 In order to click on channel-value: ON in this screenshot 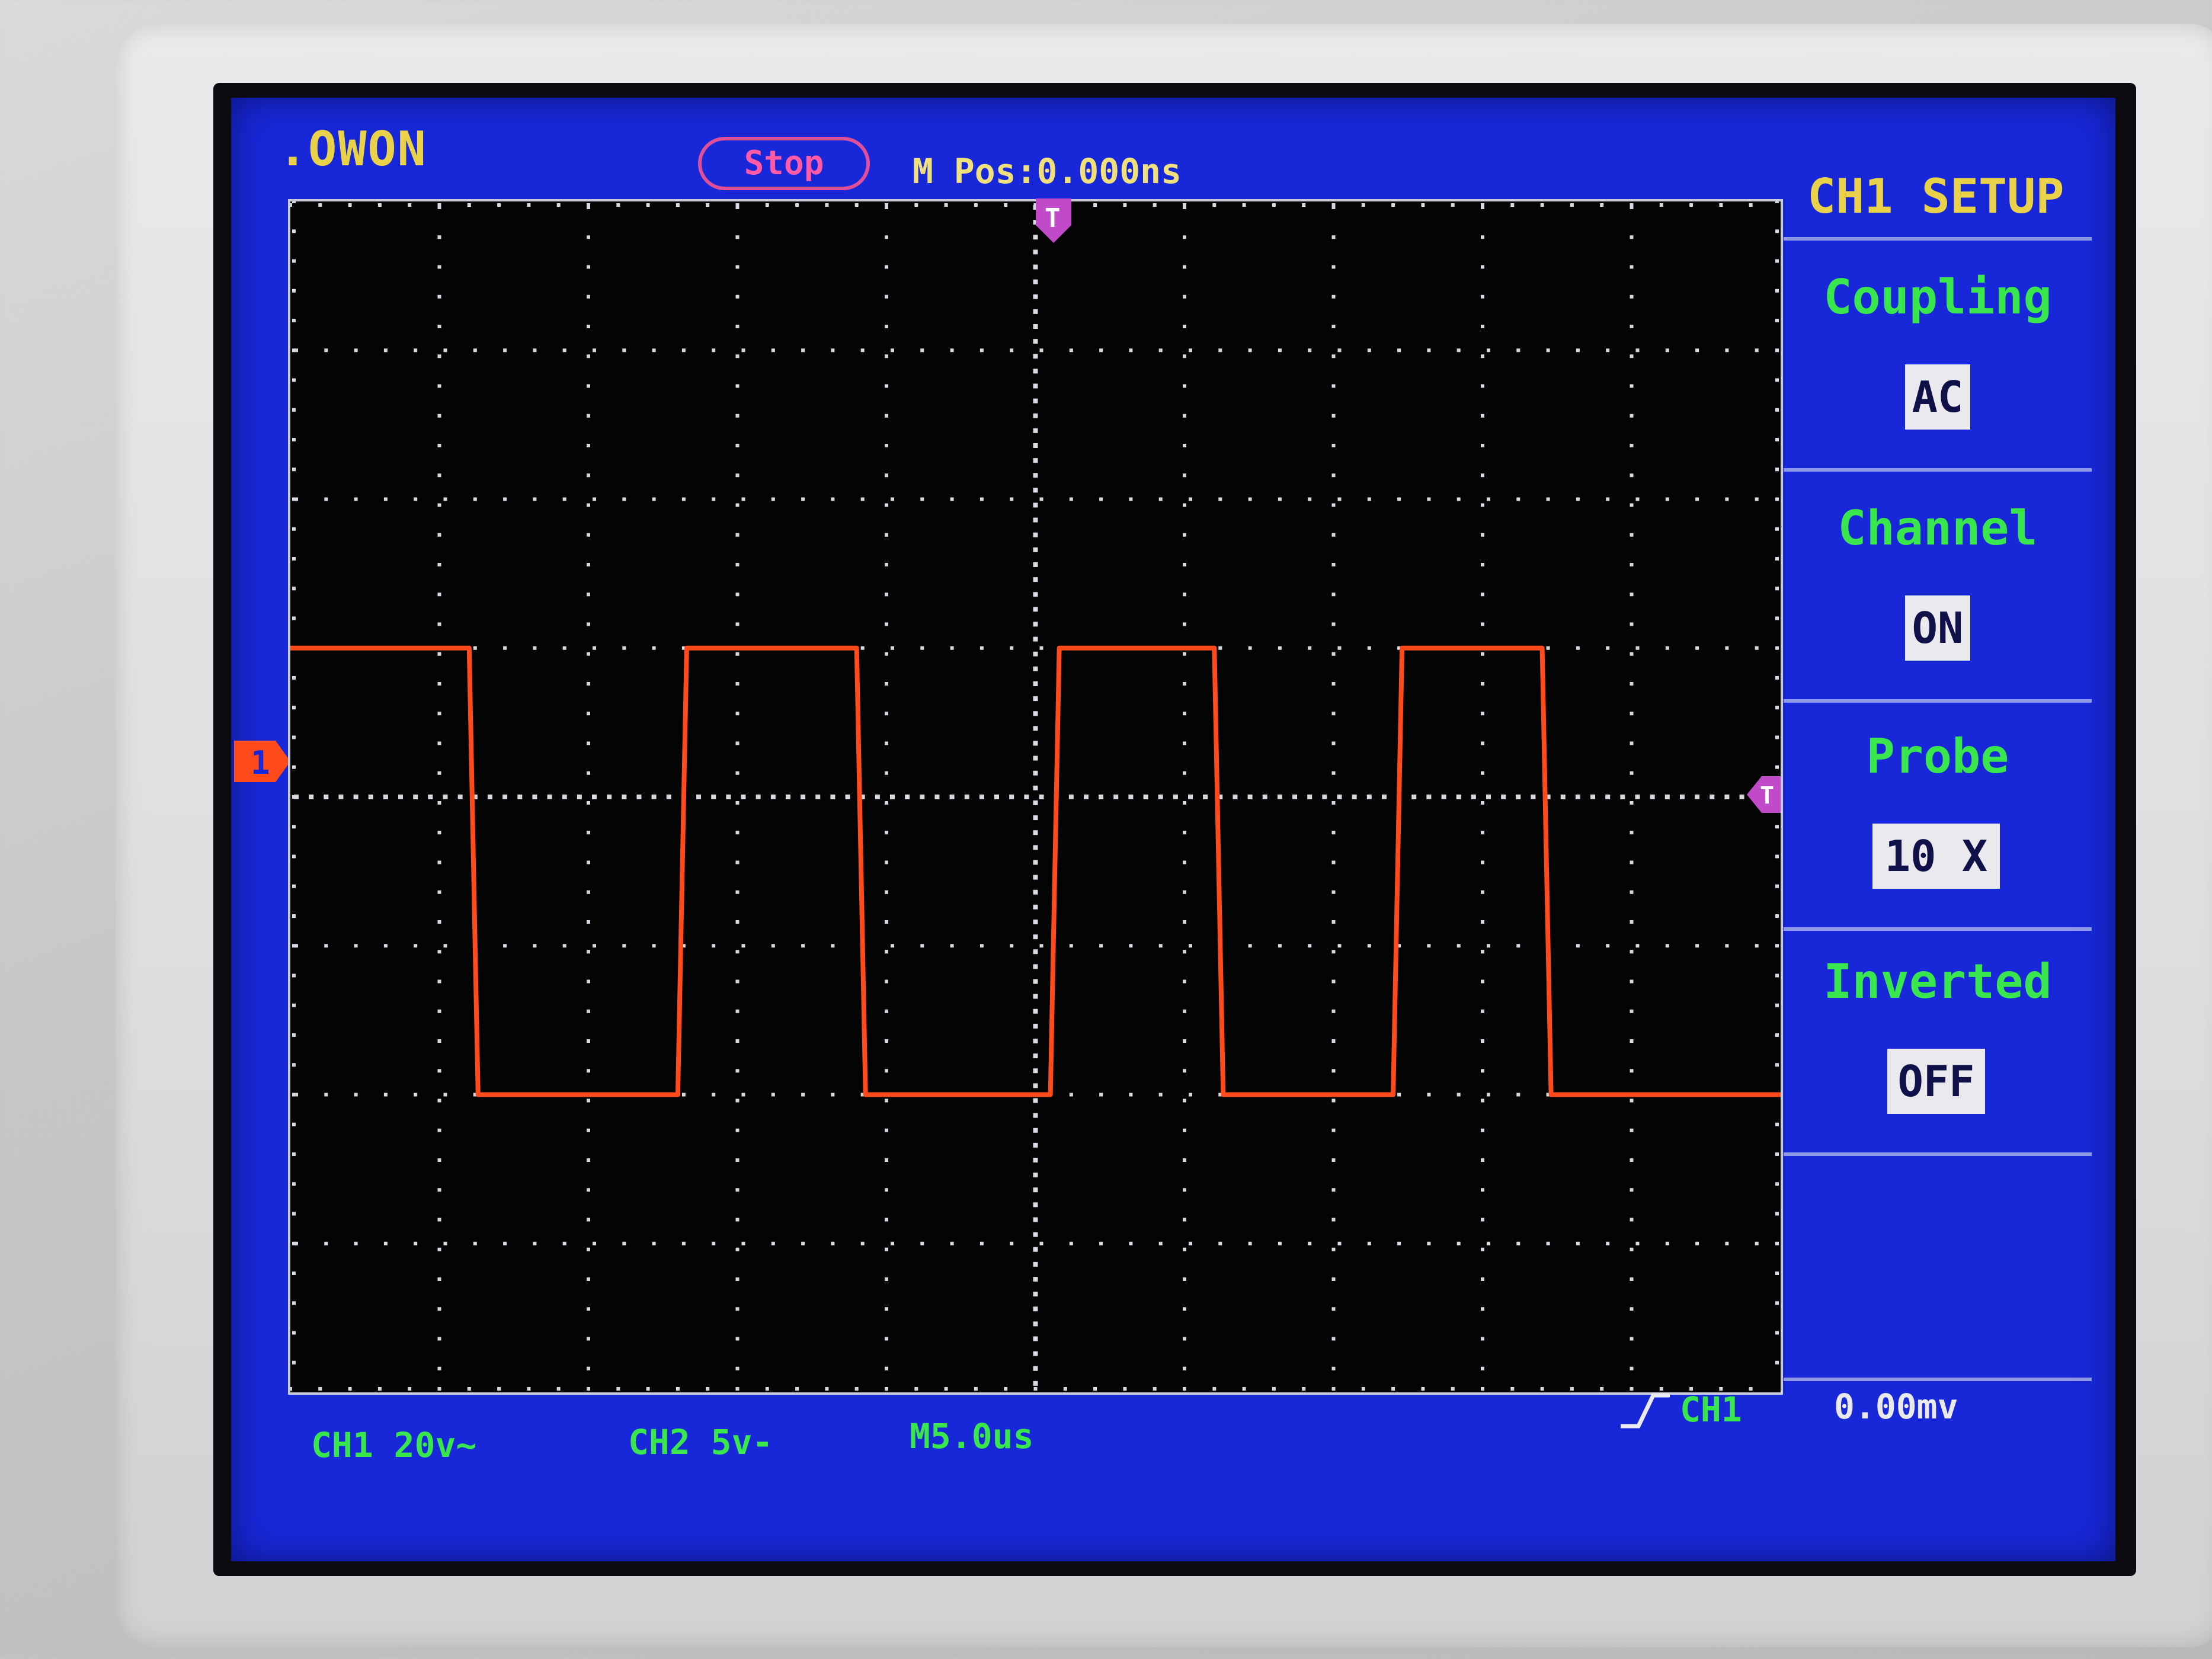, I will do `click(1937, 628)`.